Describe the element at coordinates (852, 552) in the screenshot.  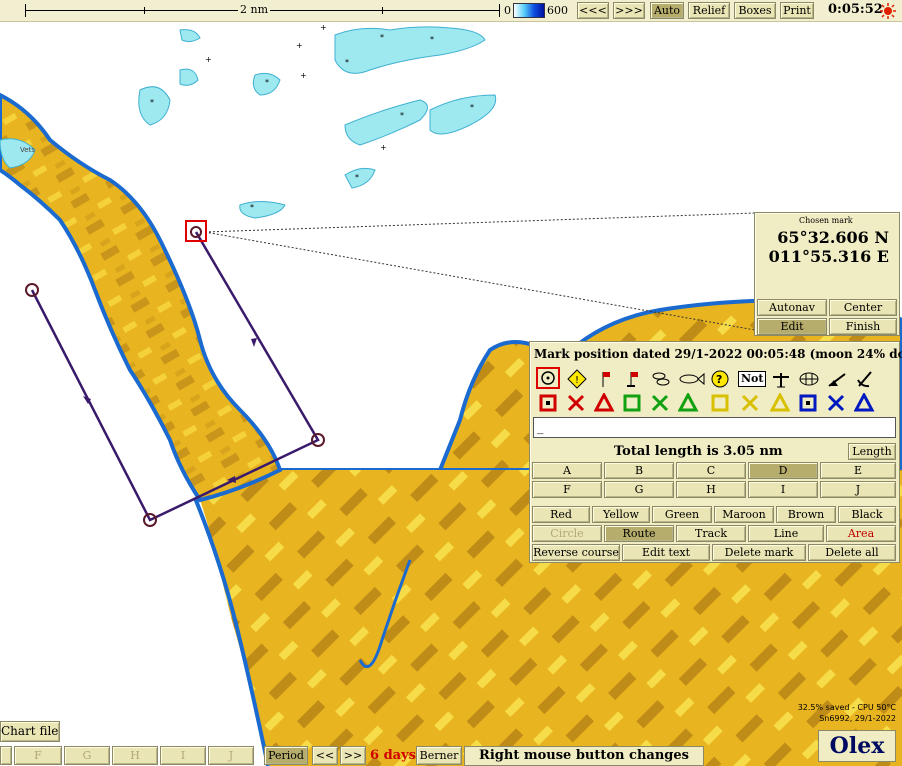
I see `delete-all-button: Delete all` at that location.